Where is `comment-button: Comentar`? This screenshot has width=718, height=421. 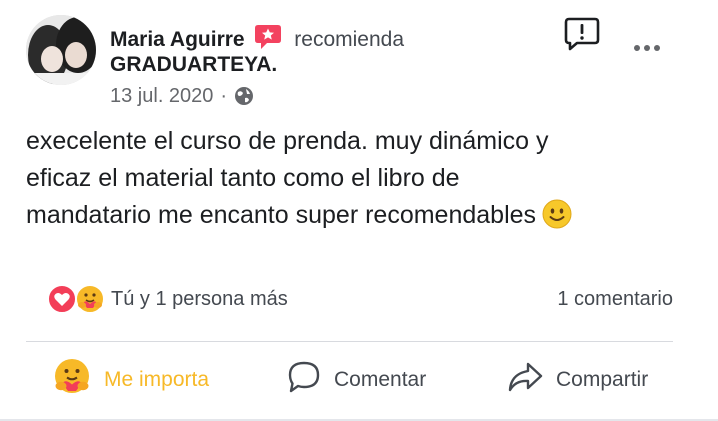 comment-button: Comentar is located at coordinates (356, 380).